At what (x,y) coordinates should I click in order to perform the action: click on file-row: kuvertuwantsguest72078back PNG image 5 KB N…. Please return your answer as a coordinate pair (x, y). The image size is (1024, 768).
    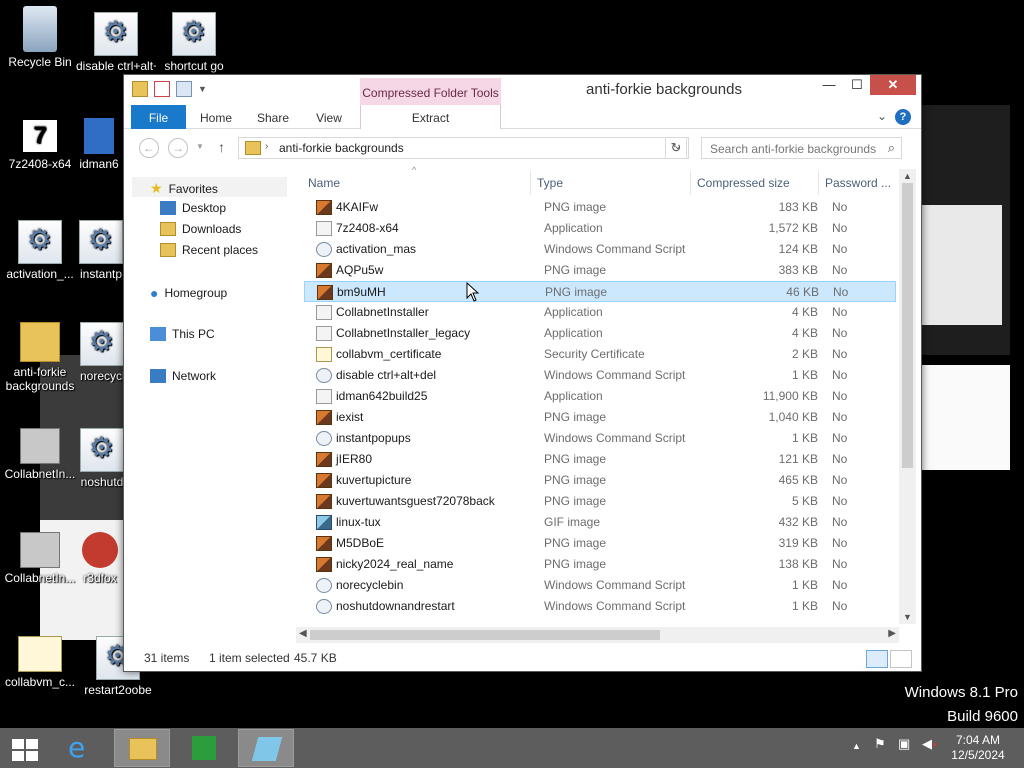
    Looking at the image, I should click on (600, 501).